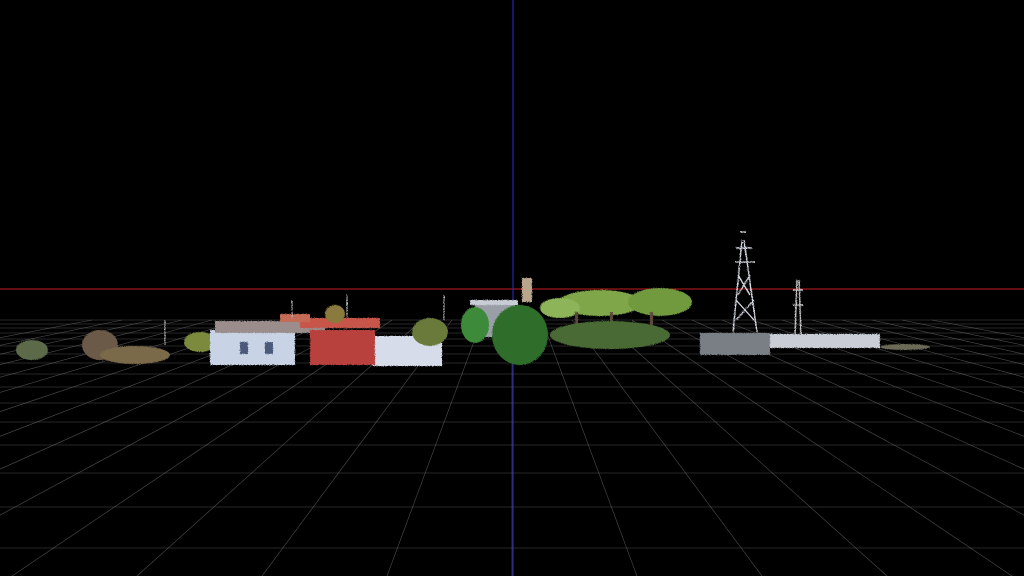 The width and height of the screenshot is (1024, 576). Describe the element at coordinates (616, 318) in the screenshot. I see `pine-tree-canopy` at that location.